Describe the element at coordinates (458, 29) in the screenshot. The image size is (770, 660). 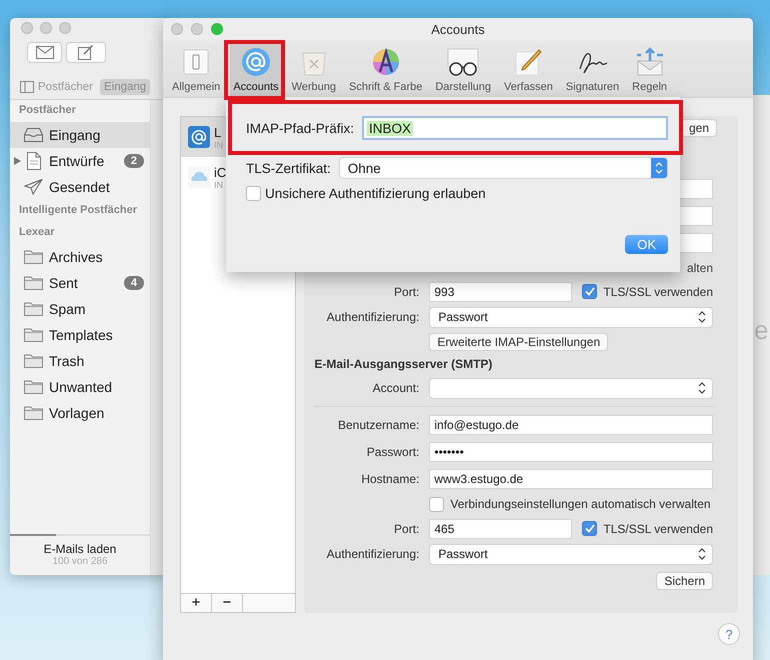
I see `window-title: Accounts` at that location.